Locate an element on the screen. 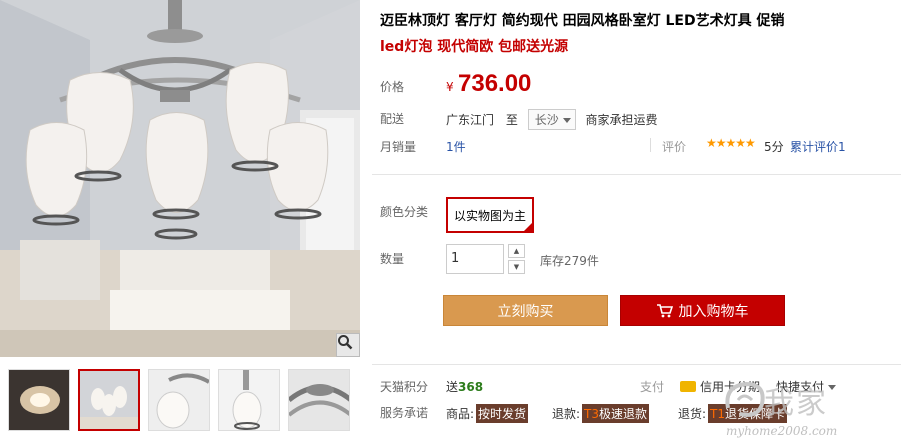 The height and width of the screenshot is (447, 901). service-badge: 按时发货 is located at coordinates (502, 413).